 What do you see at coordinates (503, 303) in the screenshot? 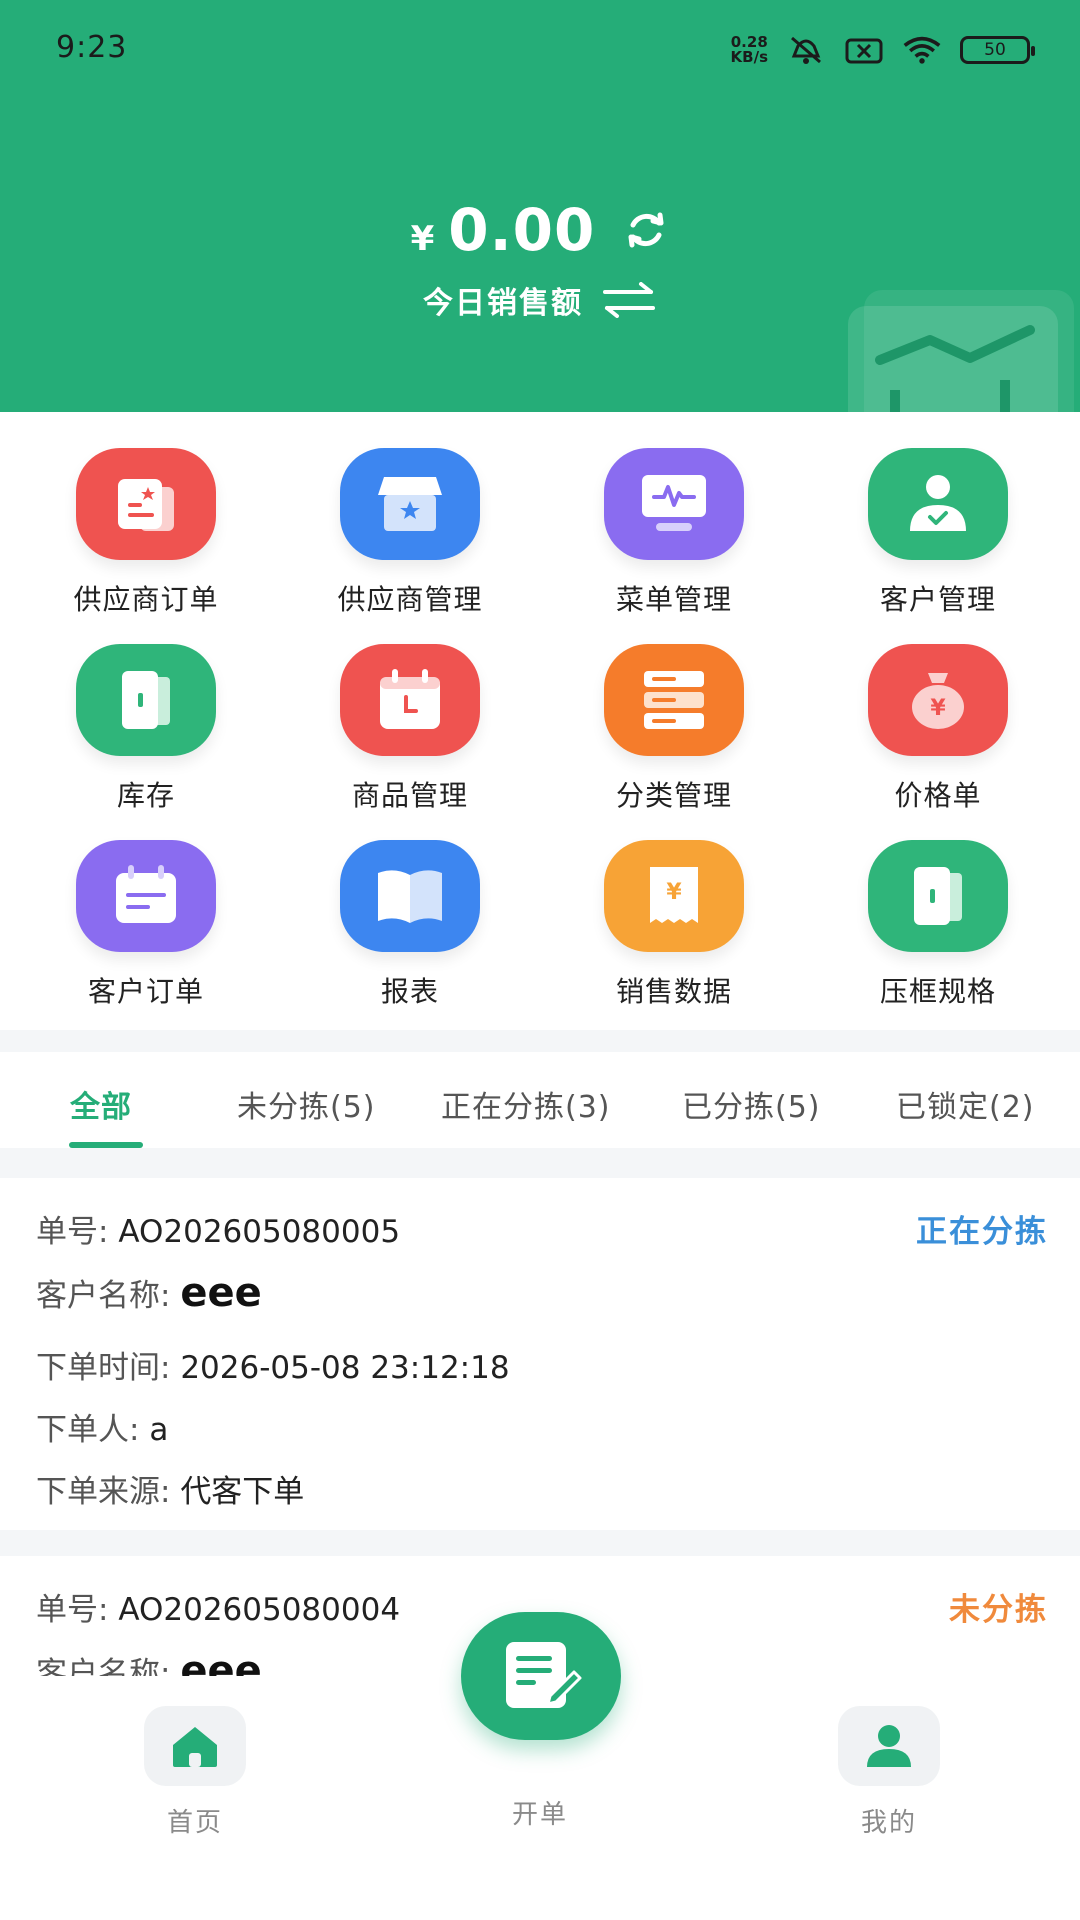
I see `sales-label: 今日销售额` at bounding box center [503, 303].